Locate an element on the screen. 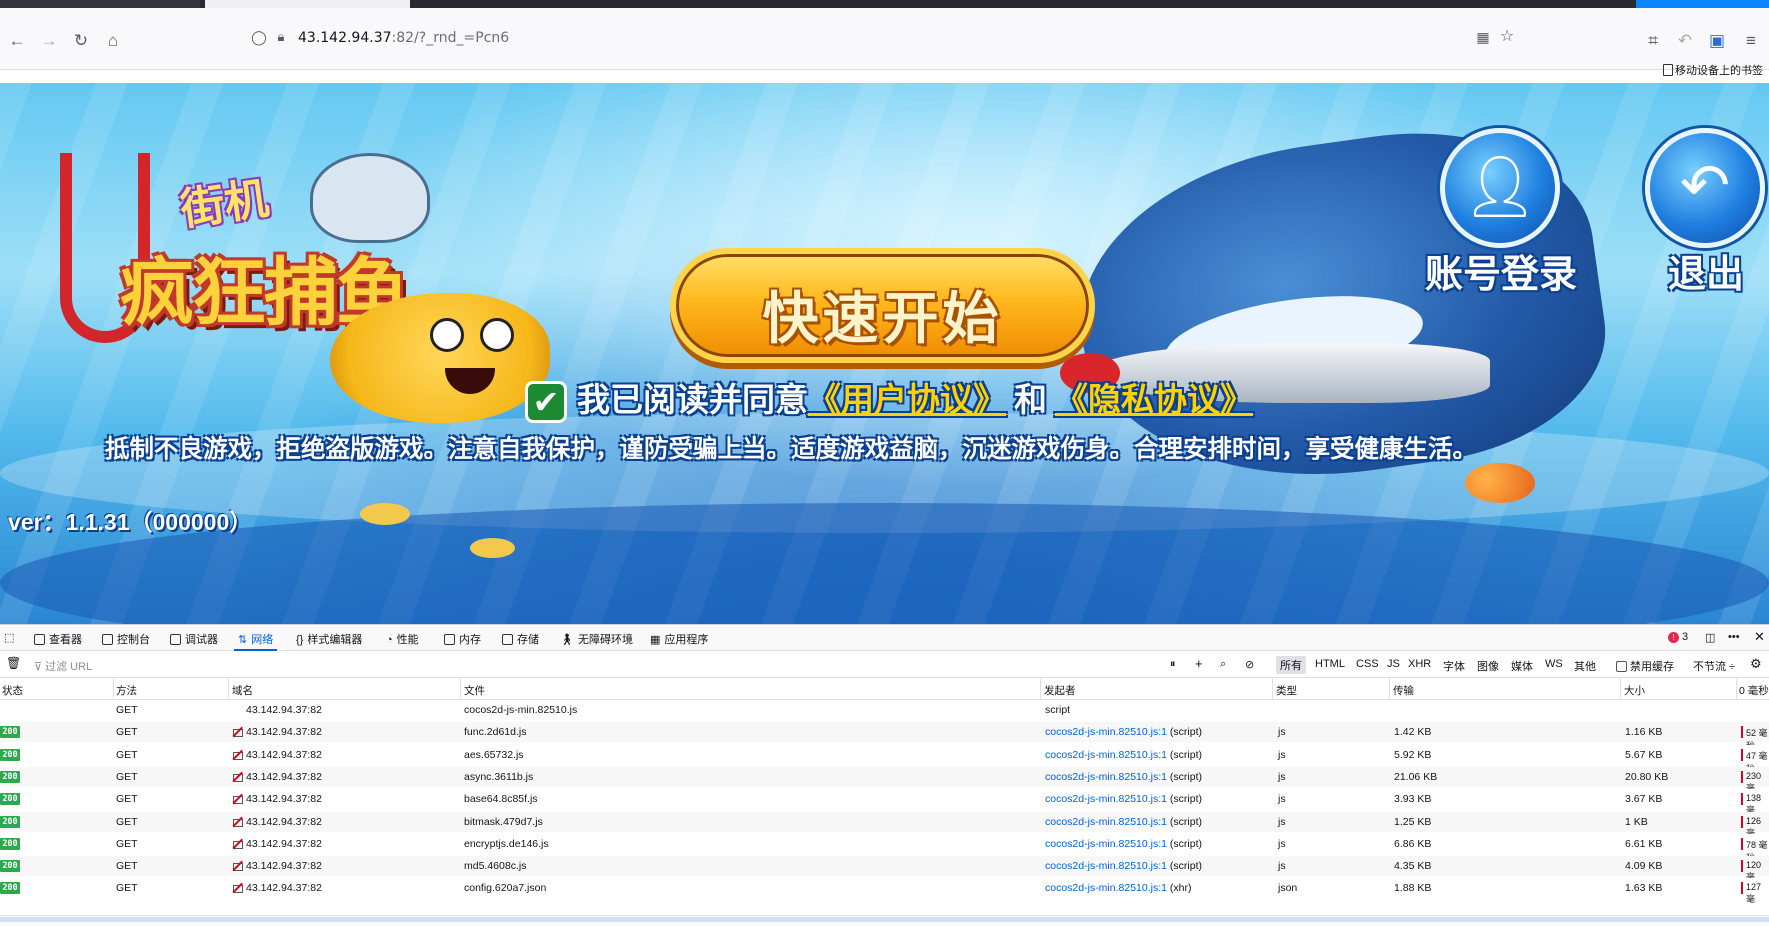 The image size is (1769, 926). column-type: 类型 is located at coordinates (1286, 690).